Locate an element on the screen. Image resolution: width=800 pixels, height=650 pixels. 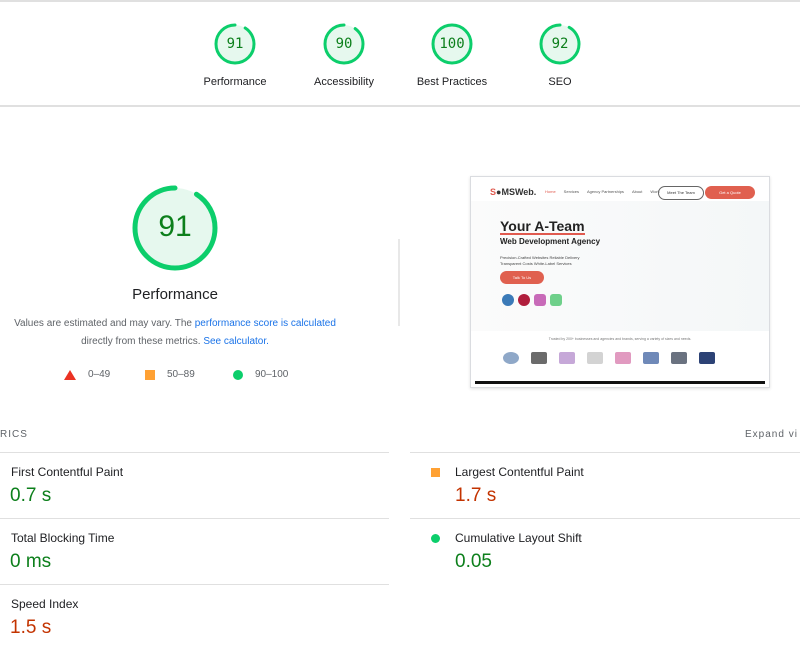
gauge-label: Accessibility is located at coordinates (344, 82).